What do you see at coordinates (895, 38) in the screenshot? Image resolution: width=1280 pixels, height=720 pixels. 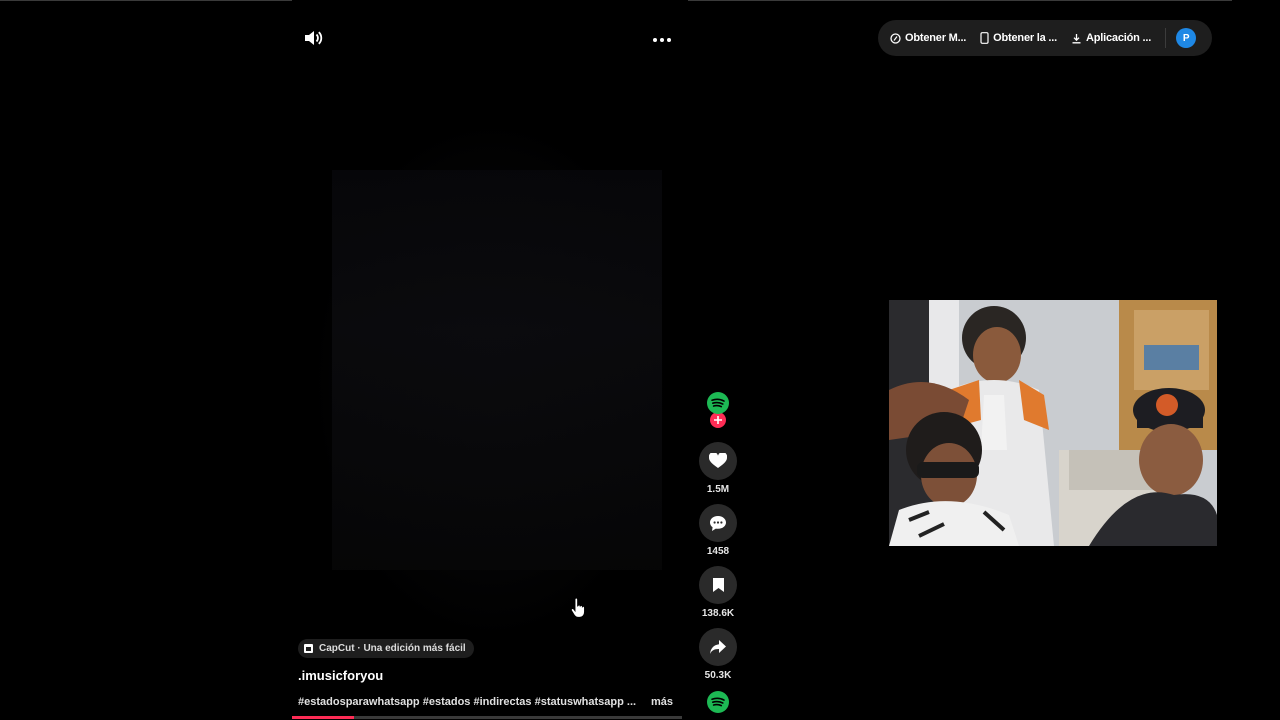 I see `coin-icon` at bounding box center [895, 38].